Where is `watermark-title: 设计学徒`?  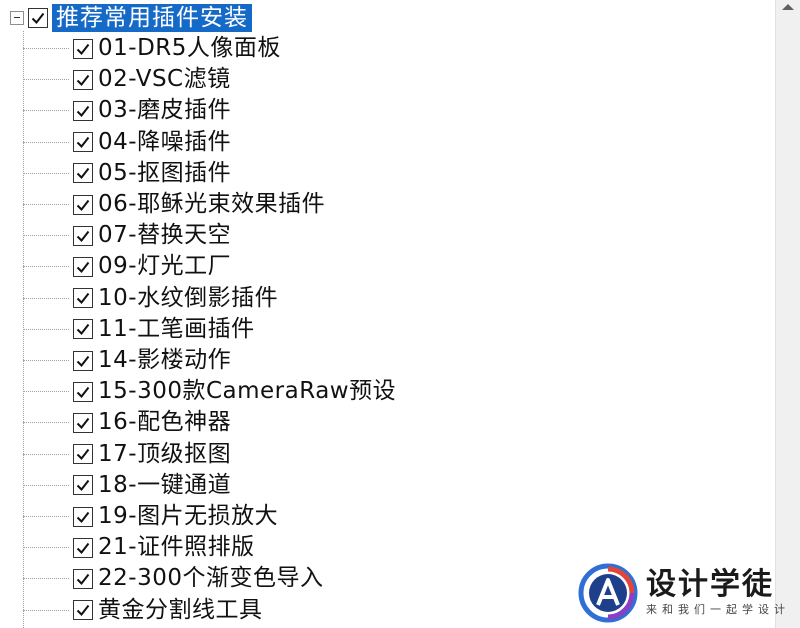 watermark-title: 设计学徒 is located at coordinates (710, 584).